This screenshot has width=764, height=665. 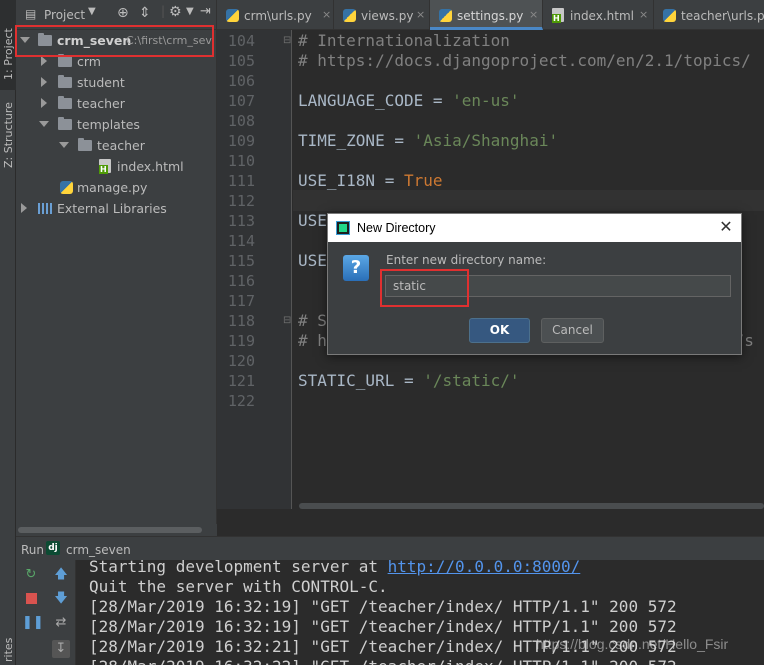 I want to click on tree-item-crm: crm, so click(x=116, y=61).